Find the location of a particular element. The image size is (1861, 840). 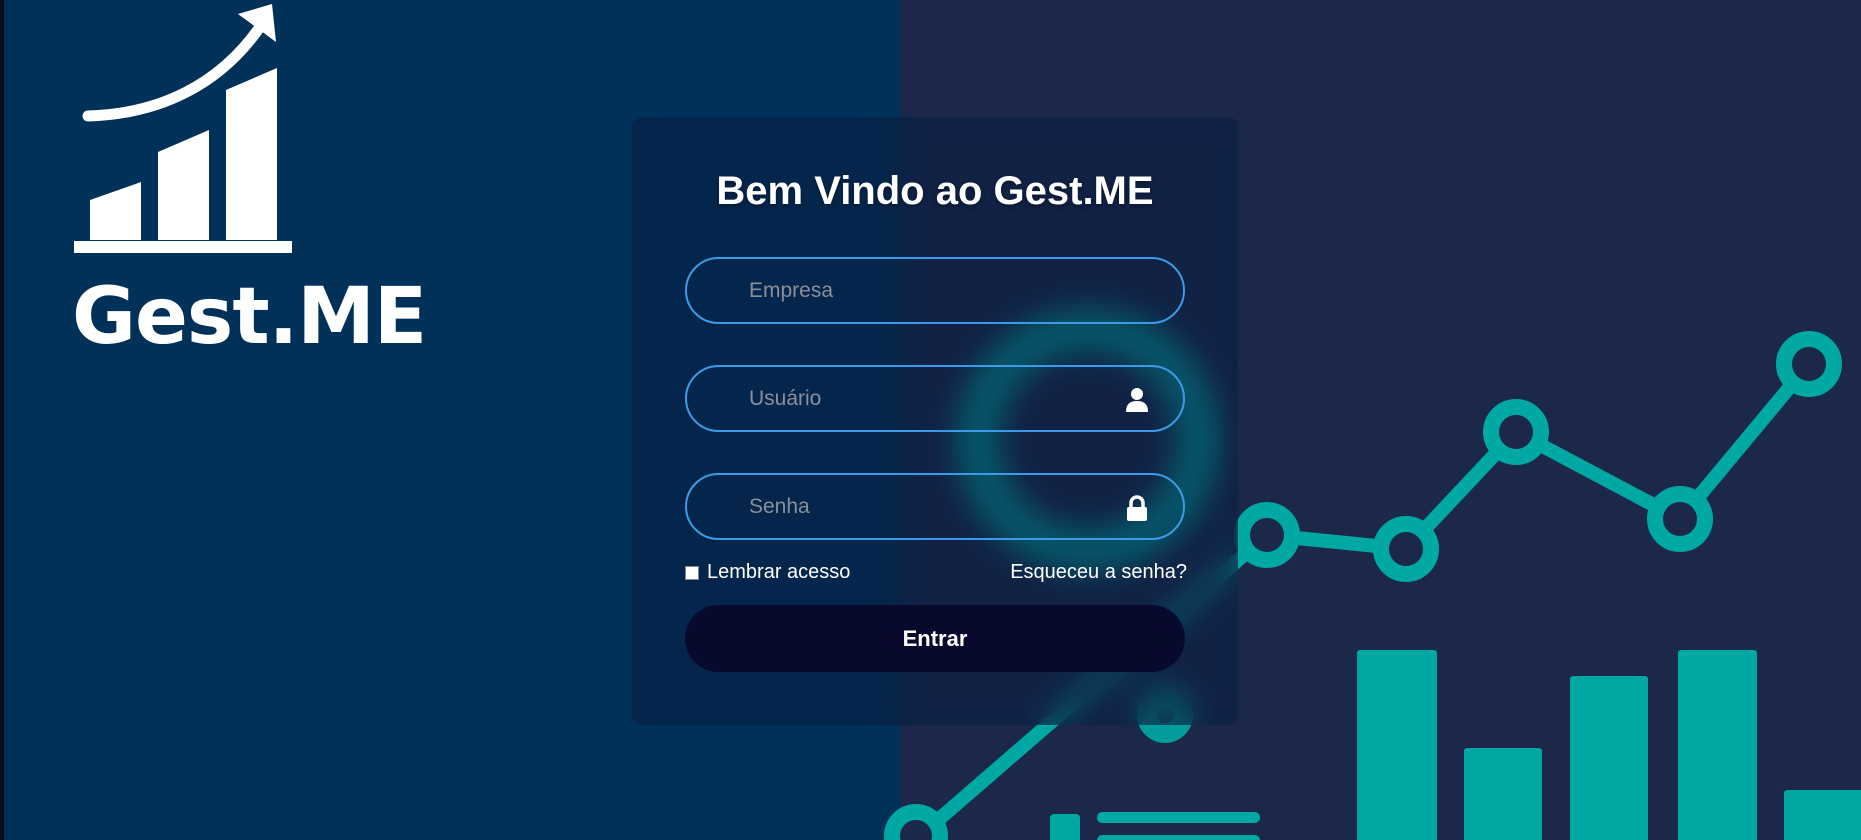

password-field is located at coordinates (935, 506).